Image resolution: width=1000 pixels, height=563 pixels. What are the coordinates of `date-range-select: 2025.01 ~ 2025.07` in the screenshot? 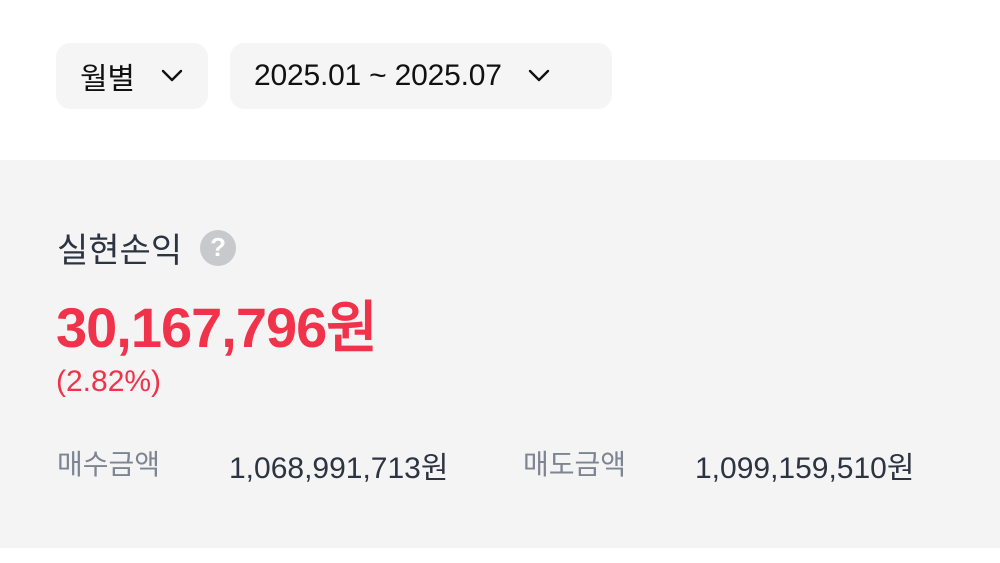 It's located at (421, 76).